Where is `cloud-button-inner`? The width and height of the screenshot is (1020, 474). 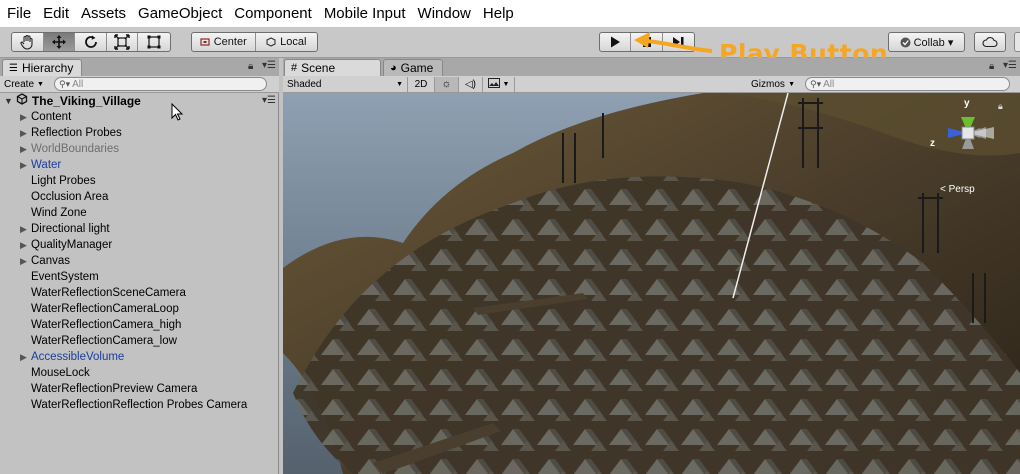 cloud-button-inner is located at coordinates (990, 42).